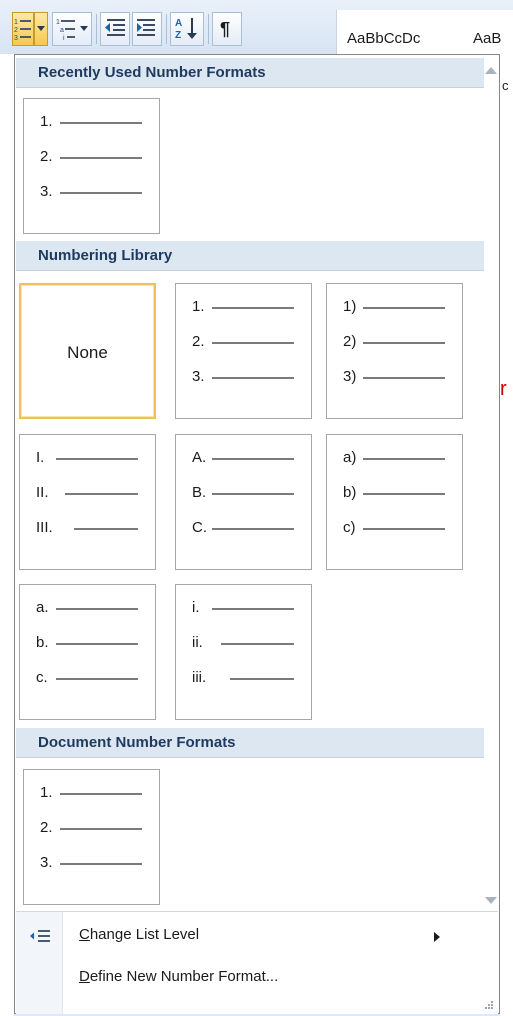 This screenshot has height=1016, width=513. I want to click on numbering-format-tile: i. ii. iii., so click(243, 652).